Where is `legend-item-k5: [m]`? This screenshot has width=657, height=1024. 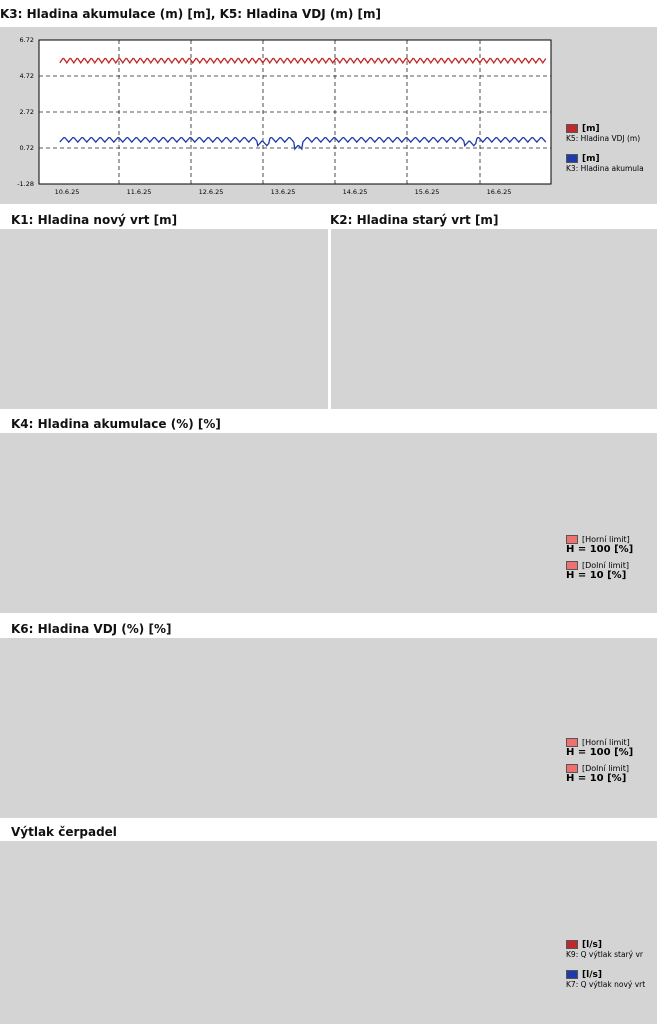
legend-item-k5: [m] is located at coordinates (605, 129).